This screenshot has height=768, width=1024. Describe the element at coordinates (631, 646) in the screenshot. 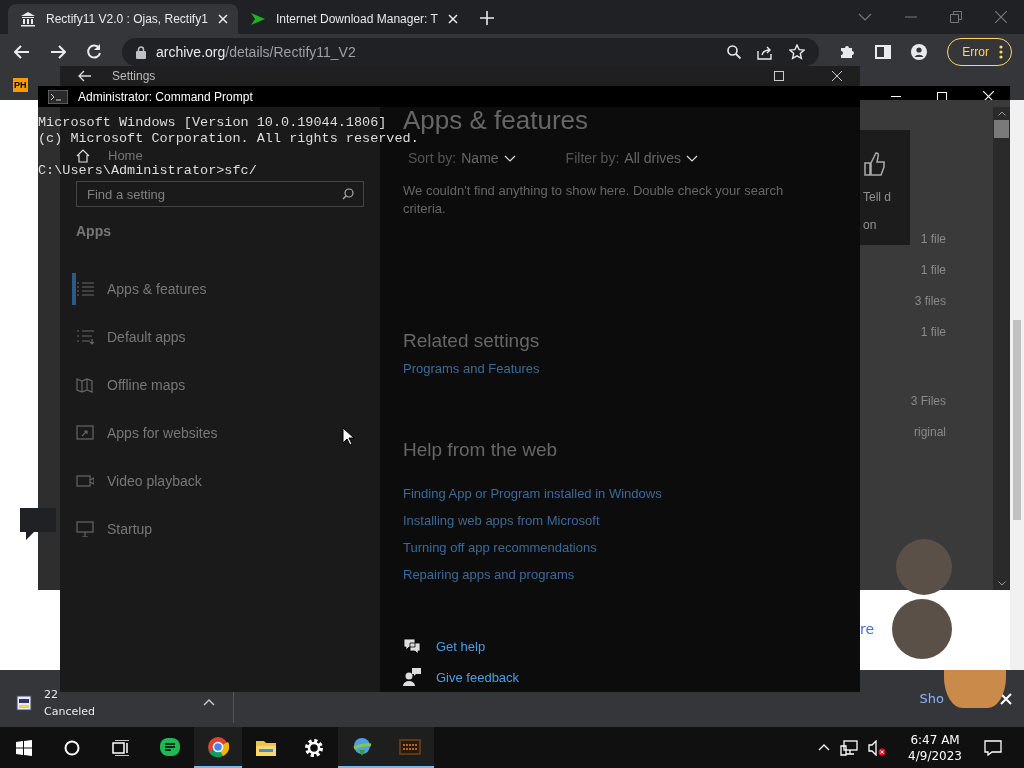

I see `action-link: Get help` at that location.